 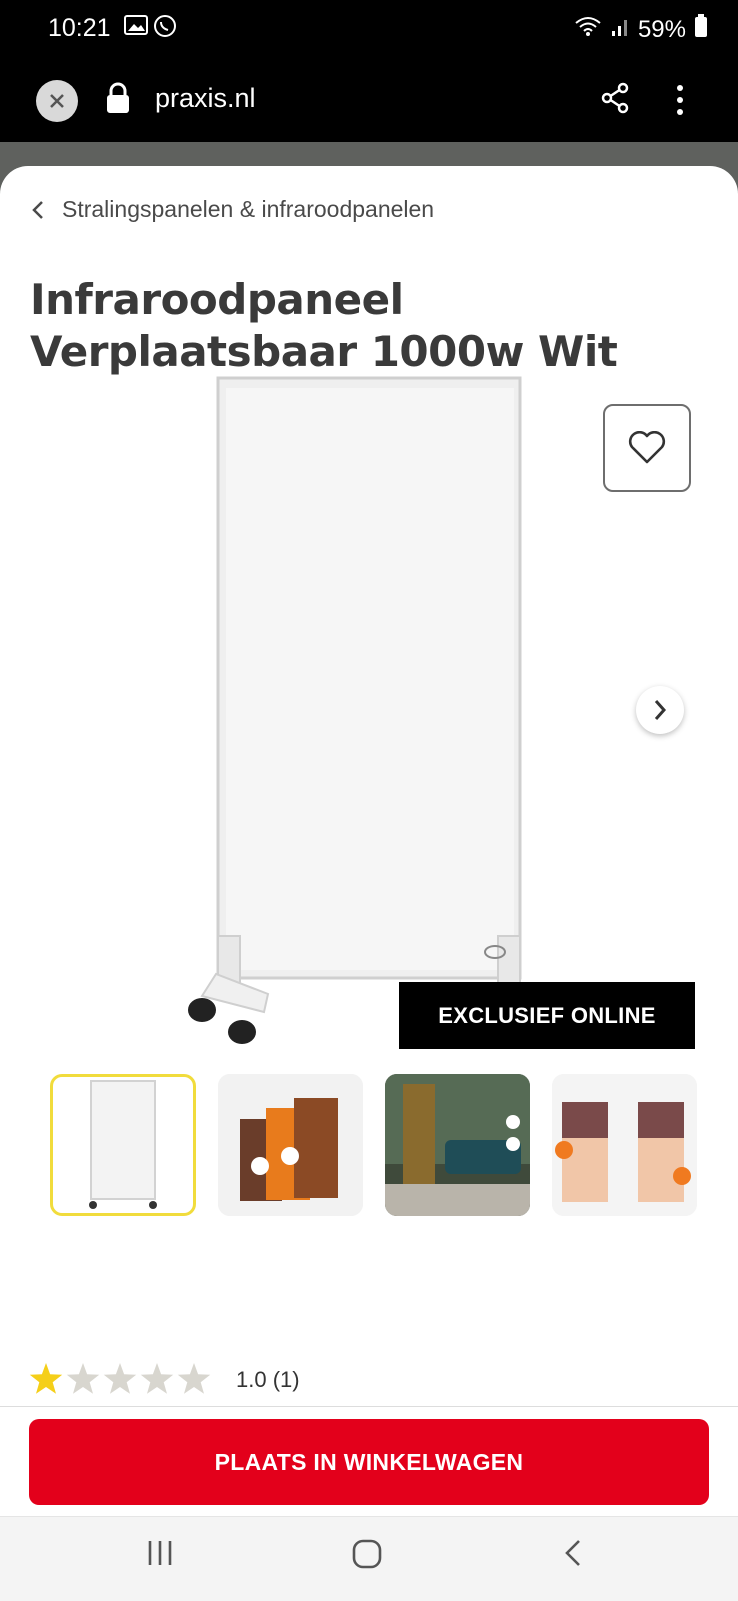 What do you see at coordinates (205, 98) in the screenshot?
I see `url-text: praxis.nl` at bounding box center [205, 98].